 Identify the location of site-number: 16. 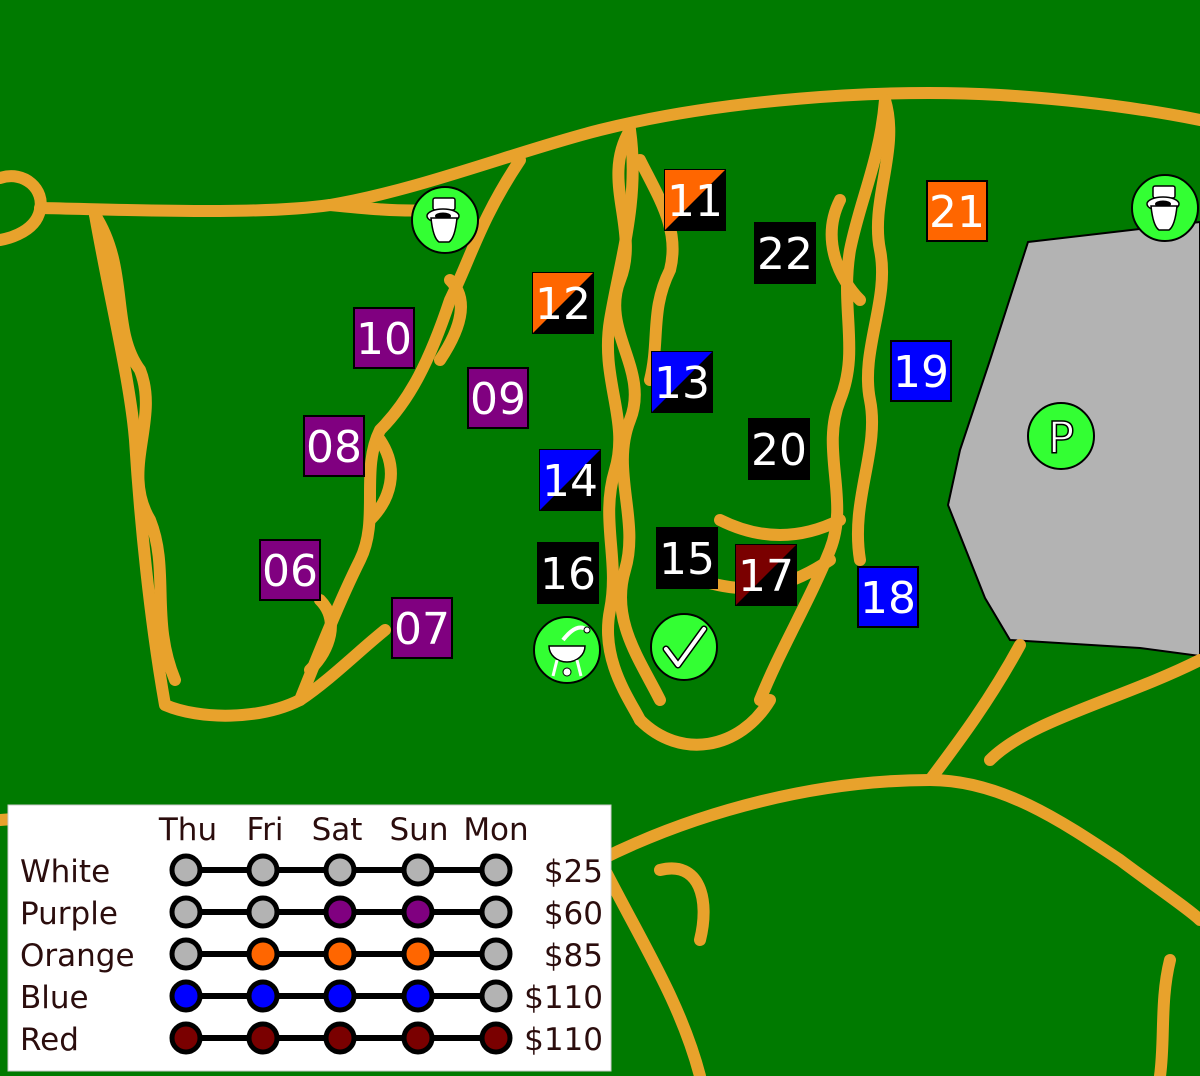
(568, 574).